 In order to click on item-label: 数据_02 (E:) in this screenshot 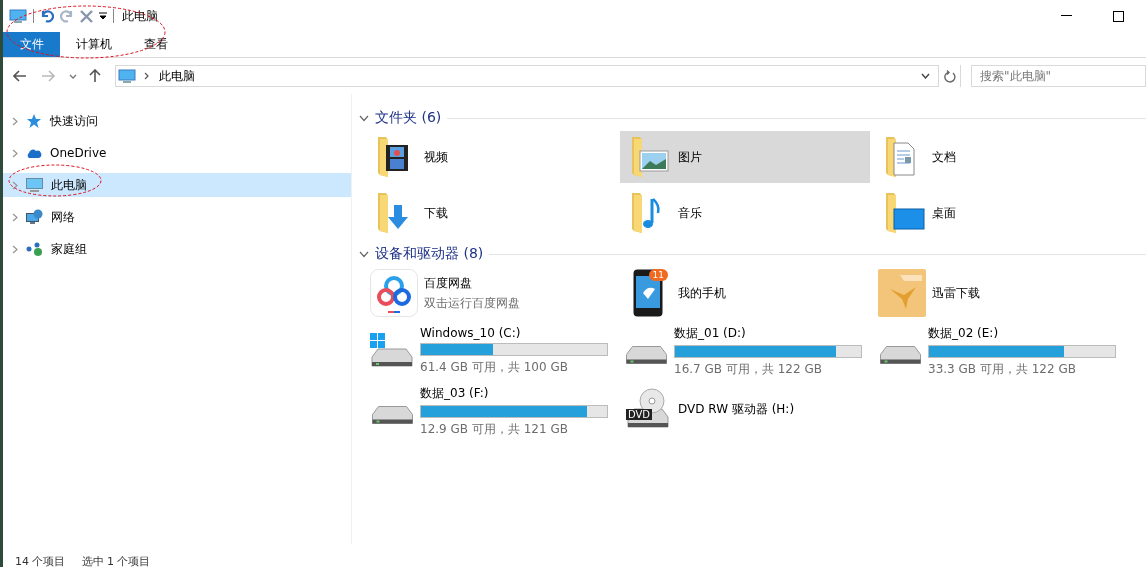, I will do `click(964, 333)`.